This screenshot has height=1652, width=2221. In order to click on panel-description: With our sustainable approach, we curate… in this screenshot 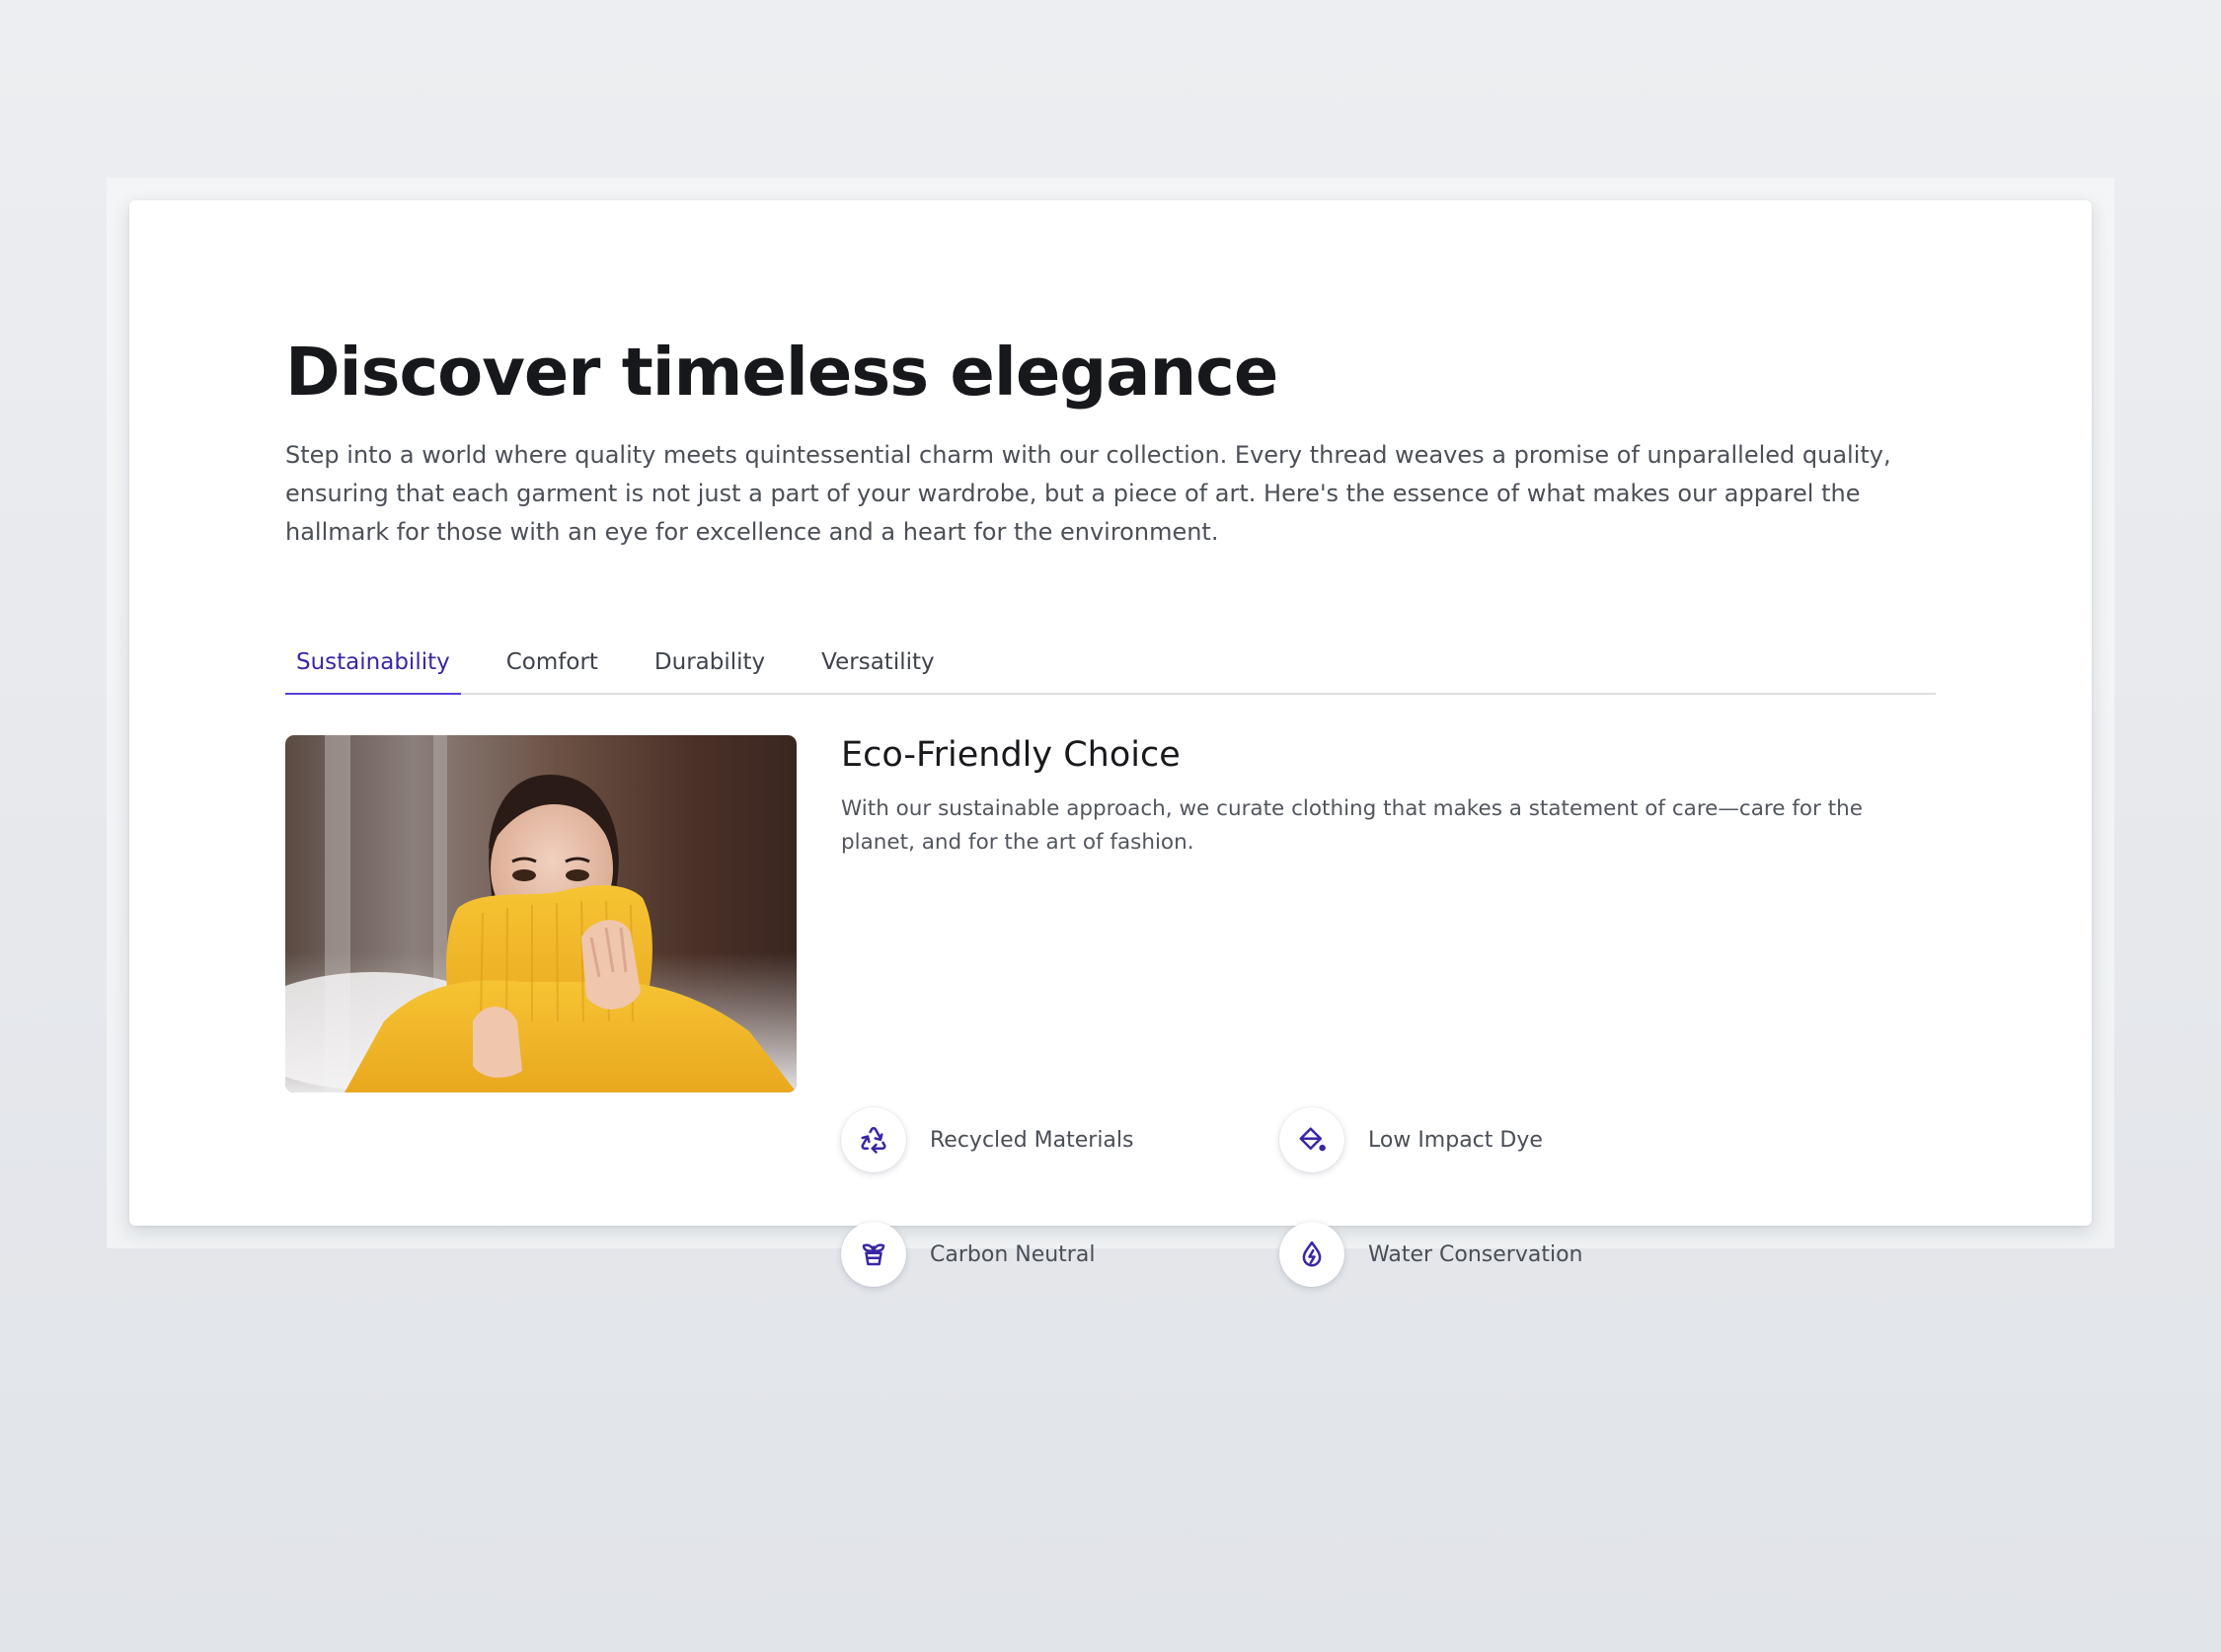, I will do `click(1352, 825)`.